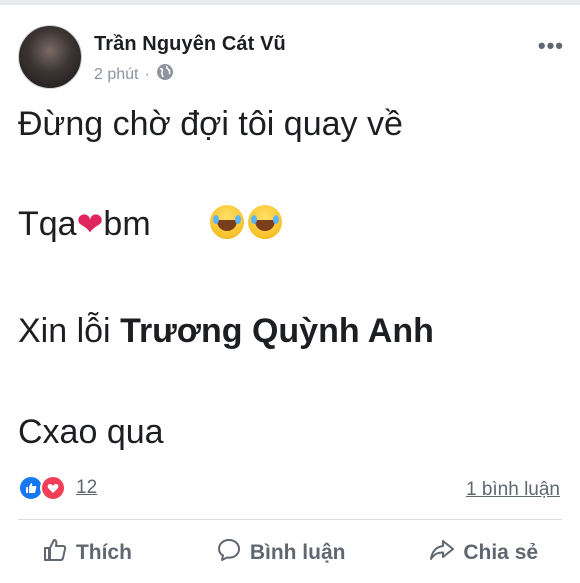 The height and width of the screenshot is (583, 580). I want to click on post-meta: 2 phút ·, so click(134, 74).